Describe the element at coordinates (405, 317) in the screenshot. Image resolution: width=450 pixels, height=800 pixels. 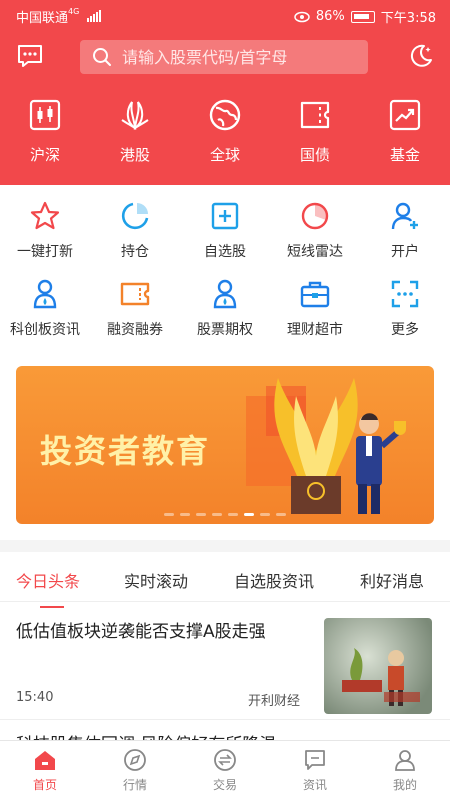
I see `function-more: 更多` at that location.